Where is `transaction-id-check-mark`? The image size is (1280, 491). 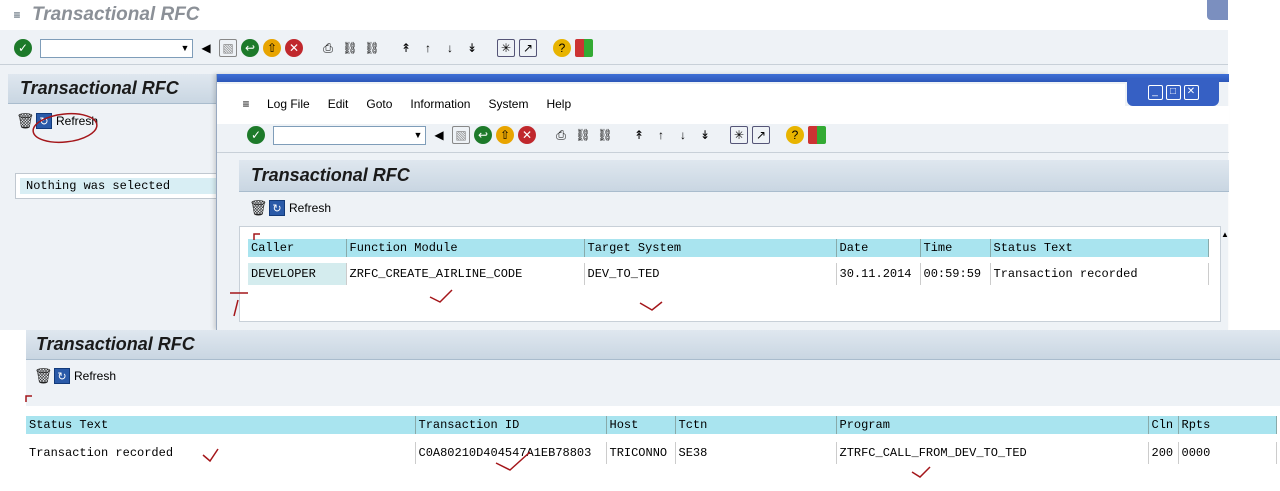 transaction-id-check-mark is located at coordinates (513, 461).